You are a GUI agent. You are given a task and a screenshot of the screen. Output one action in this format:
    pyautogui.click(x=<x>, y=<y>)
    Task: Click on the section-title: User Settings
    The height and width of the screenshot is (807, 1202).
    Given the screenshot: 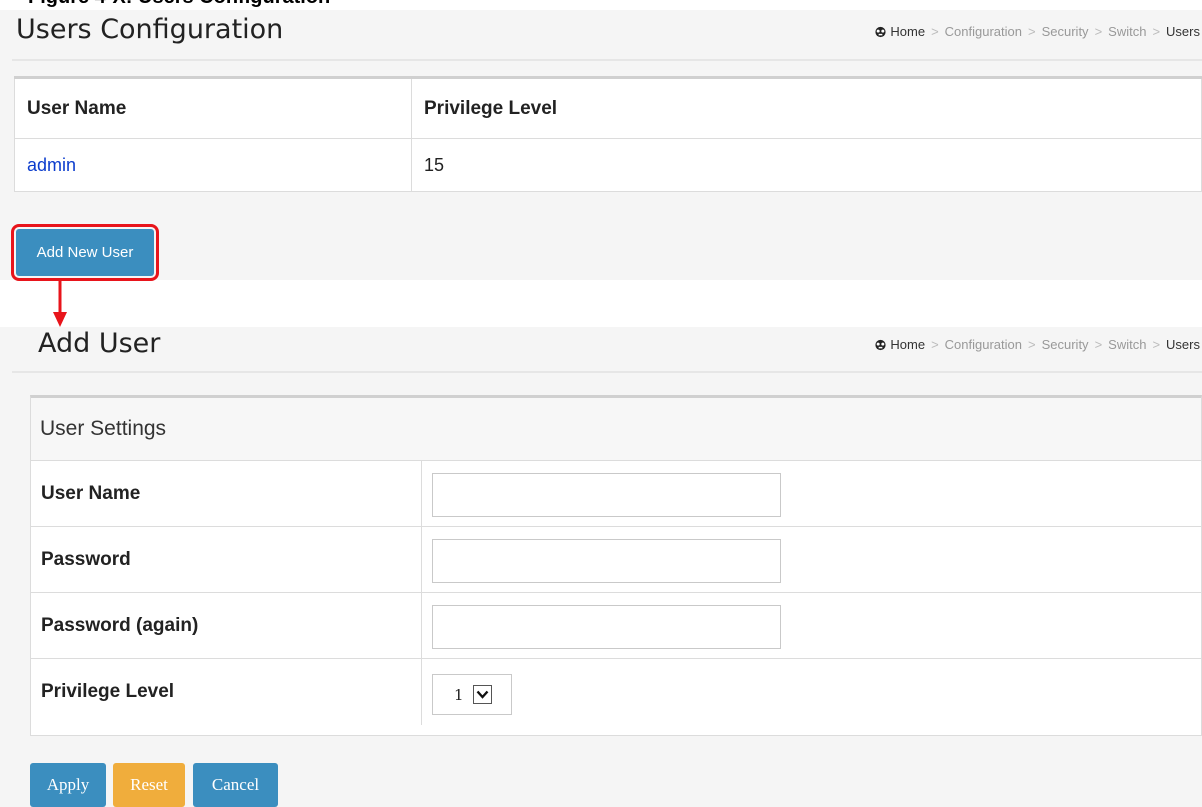 What is the action you would take?
    pyautogui.click(x=616, y=429)
    